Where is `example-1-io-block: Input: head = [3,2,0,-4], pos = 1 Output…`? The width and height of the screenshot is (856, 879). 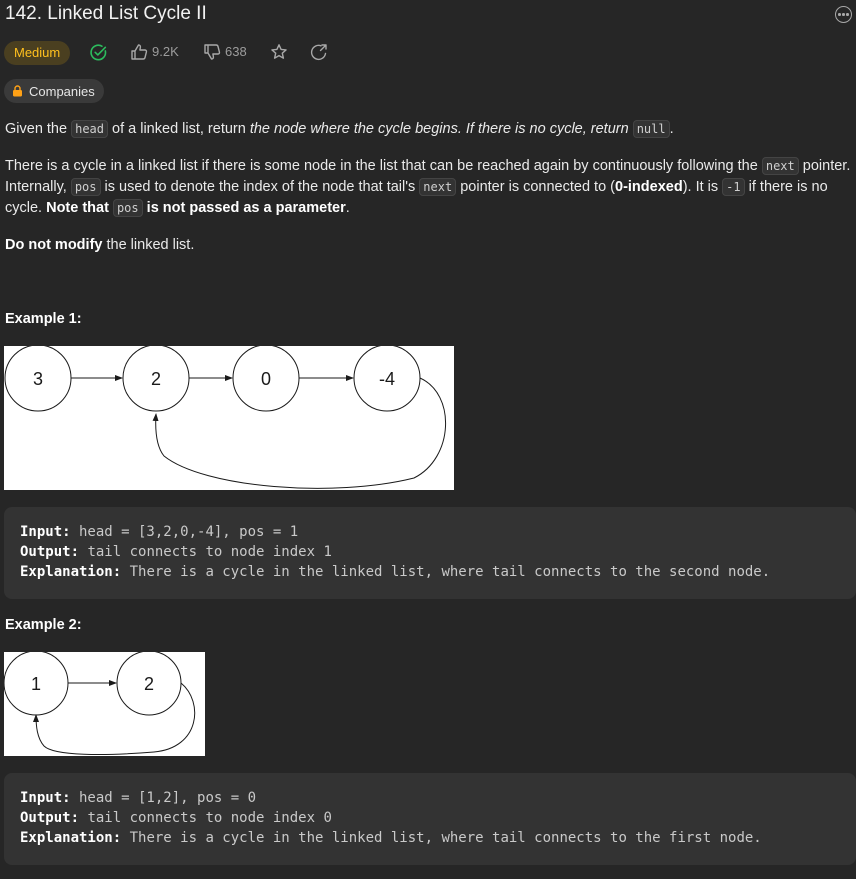 example-1-io-block: Input: head = [3,2,0,-4], pos = 1 Output… is located at coordinates (430, 553).